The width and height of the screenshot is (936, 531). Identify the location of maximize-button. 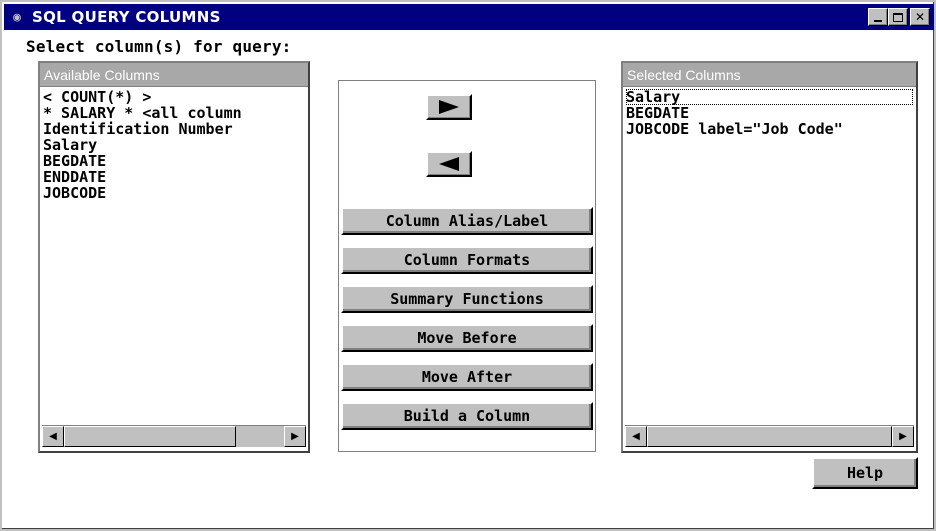
(898, 17).